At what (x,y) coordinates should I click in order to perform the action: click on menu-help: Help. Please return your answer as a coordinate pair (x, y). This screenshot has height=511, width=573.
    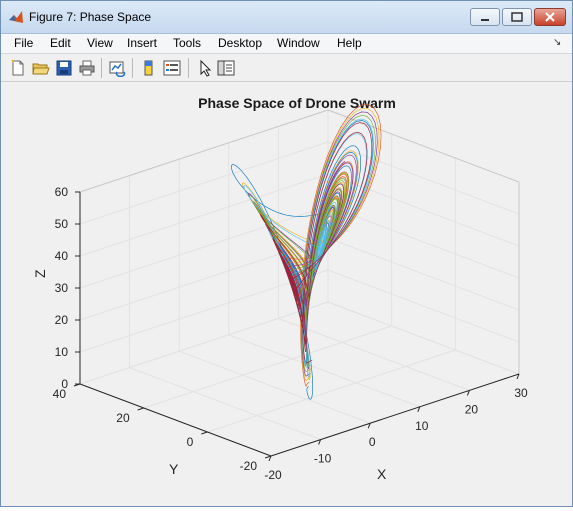
    Looking at the image, I should click on (349, 43).